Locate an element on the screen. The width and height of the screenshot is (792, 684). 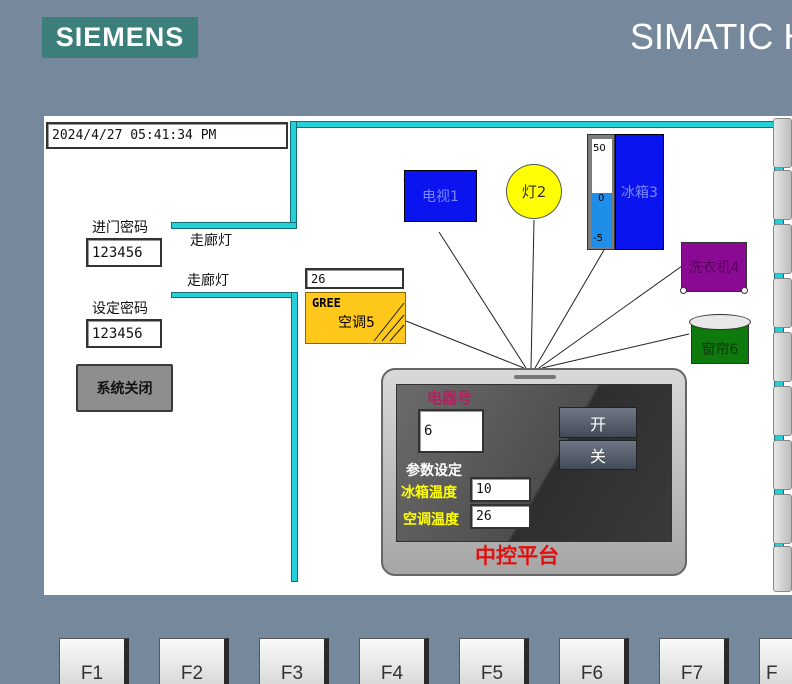
curtain-top is located at coordinates (720, 322).